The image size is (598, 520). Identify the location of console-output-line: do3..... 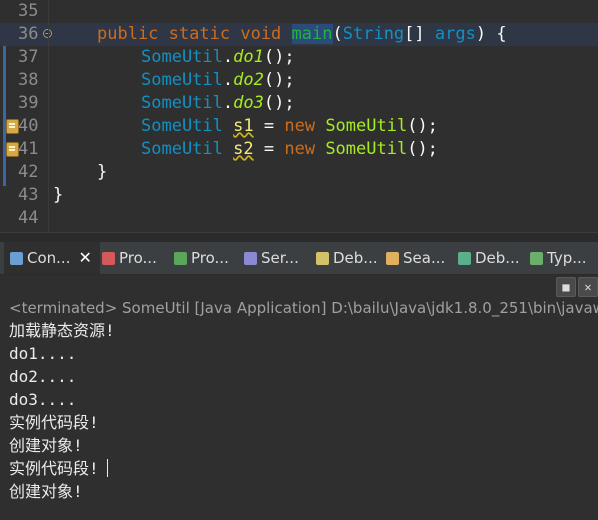
(43, 399).